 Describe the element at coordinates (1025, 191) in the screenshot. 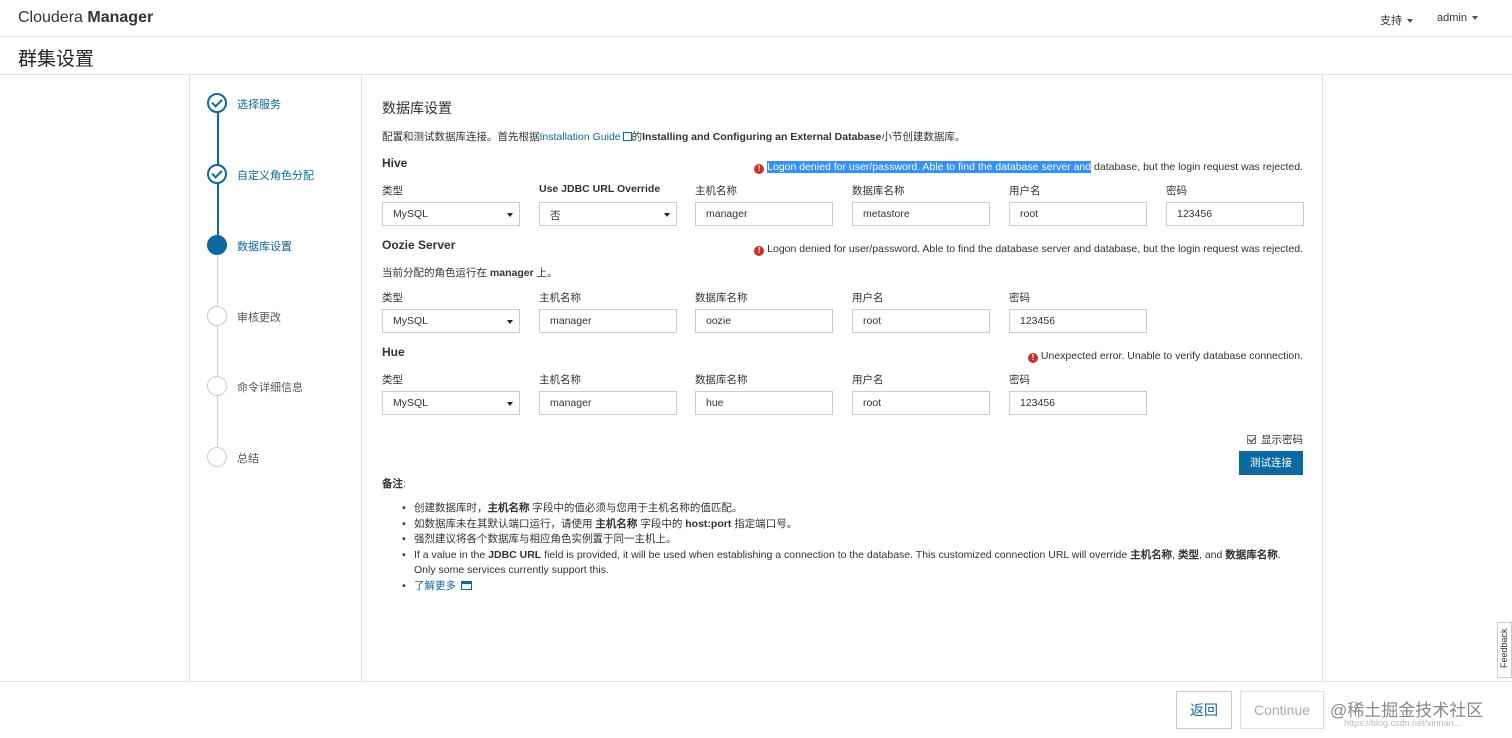

I see `hive-user-label: 用户名` at that location.